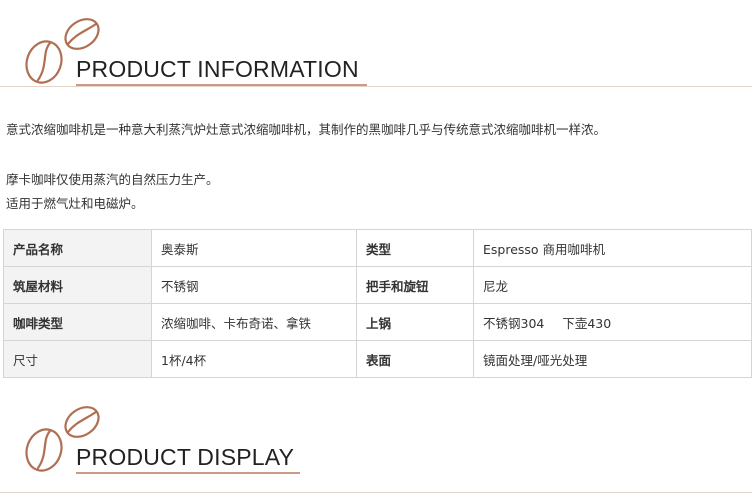 The height and width of the screenshot is (498, 752). What do you see at coordinates (415, 359) in the screenshot?
I see `spec-key: 表面` at bounding box center [415, 359].